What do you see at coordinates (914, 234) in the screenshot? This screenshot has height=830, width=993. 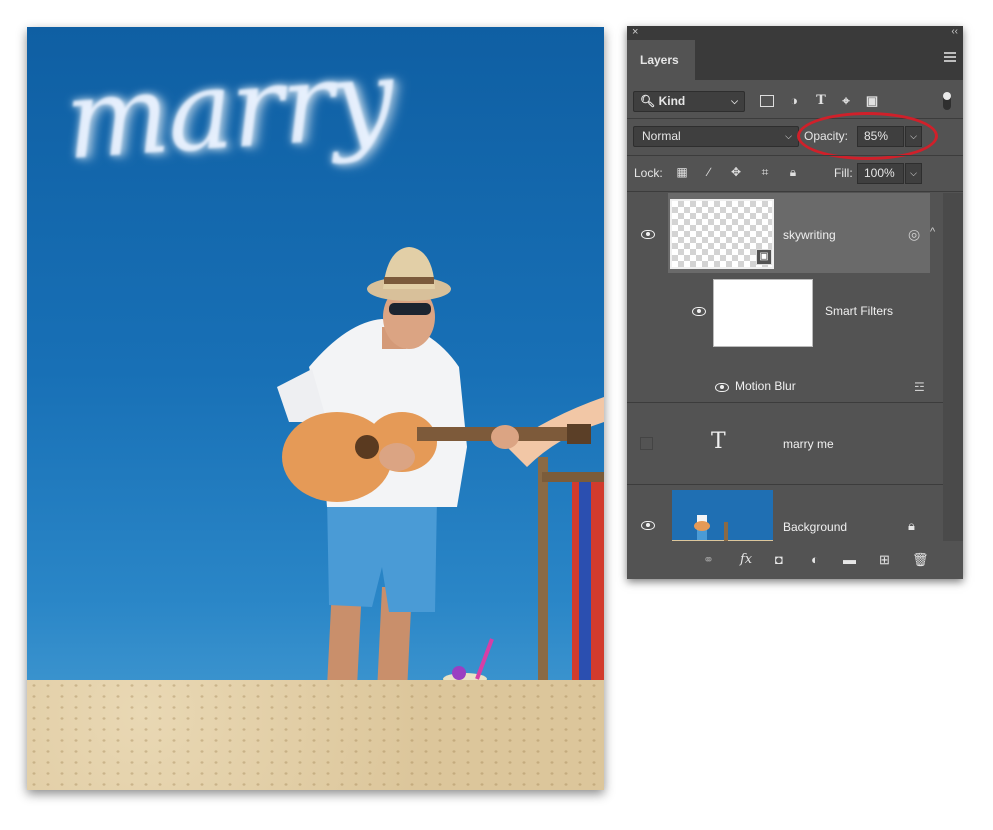 I see `smart-filter-indicator-icon: ◎` at bounding box center [914, 234].